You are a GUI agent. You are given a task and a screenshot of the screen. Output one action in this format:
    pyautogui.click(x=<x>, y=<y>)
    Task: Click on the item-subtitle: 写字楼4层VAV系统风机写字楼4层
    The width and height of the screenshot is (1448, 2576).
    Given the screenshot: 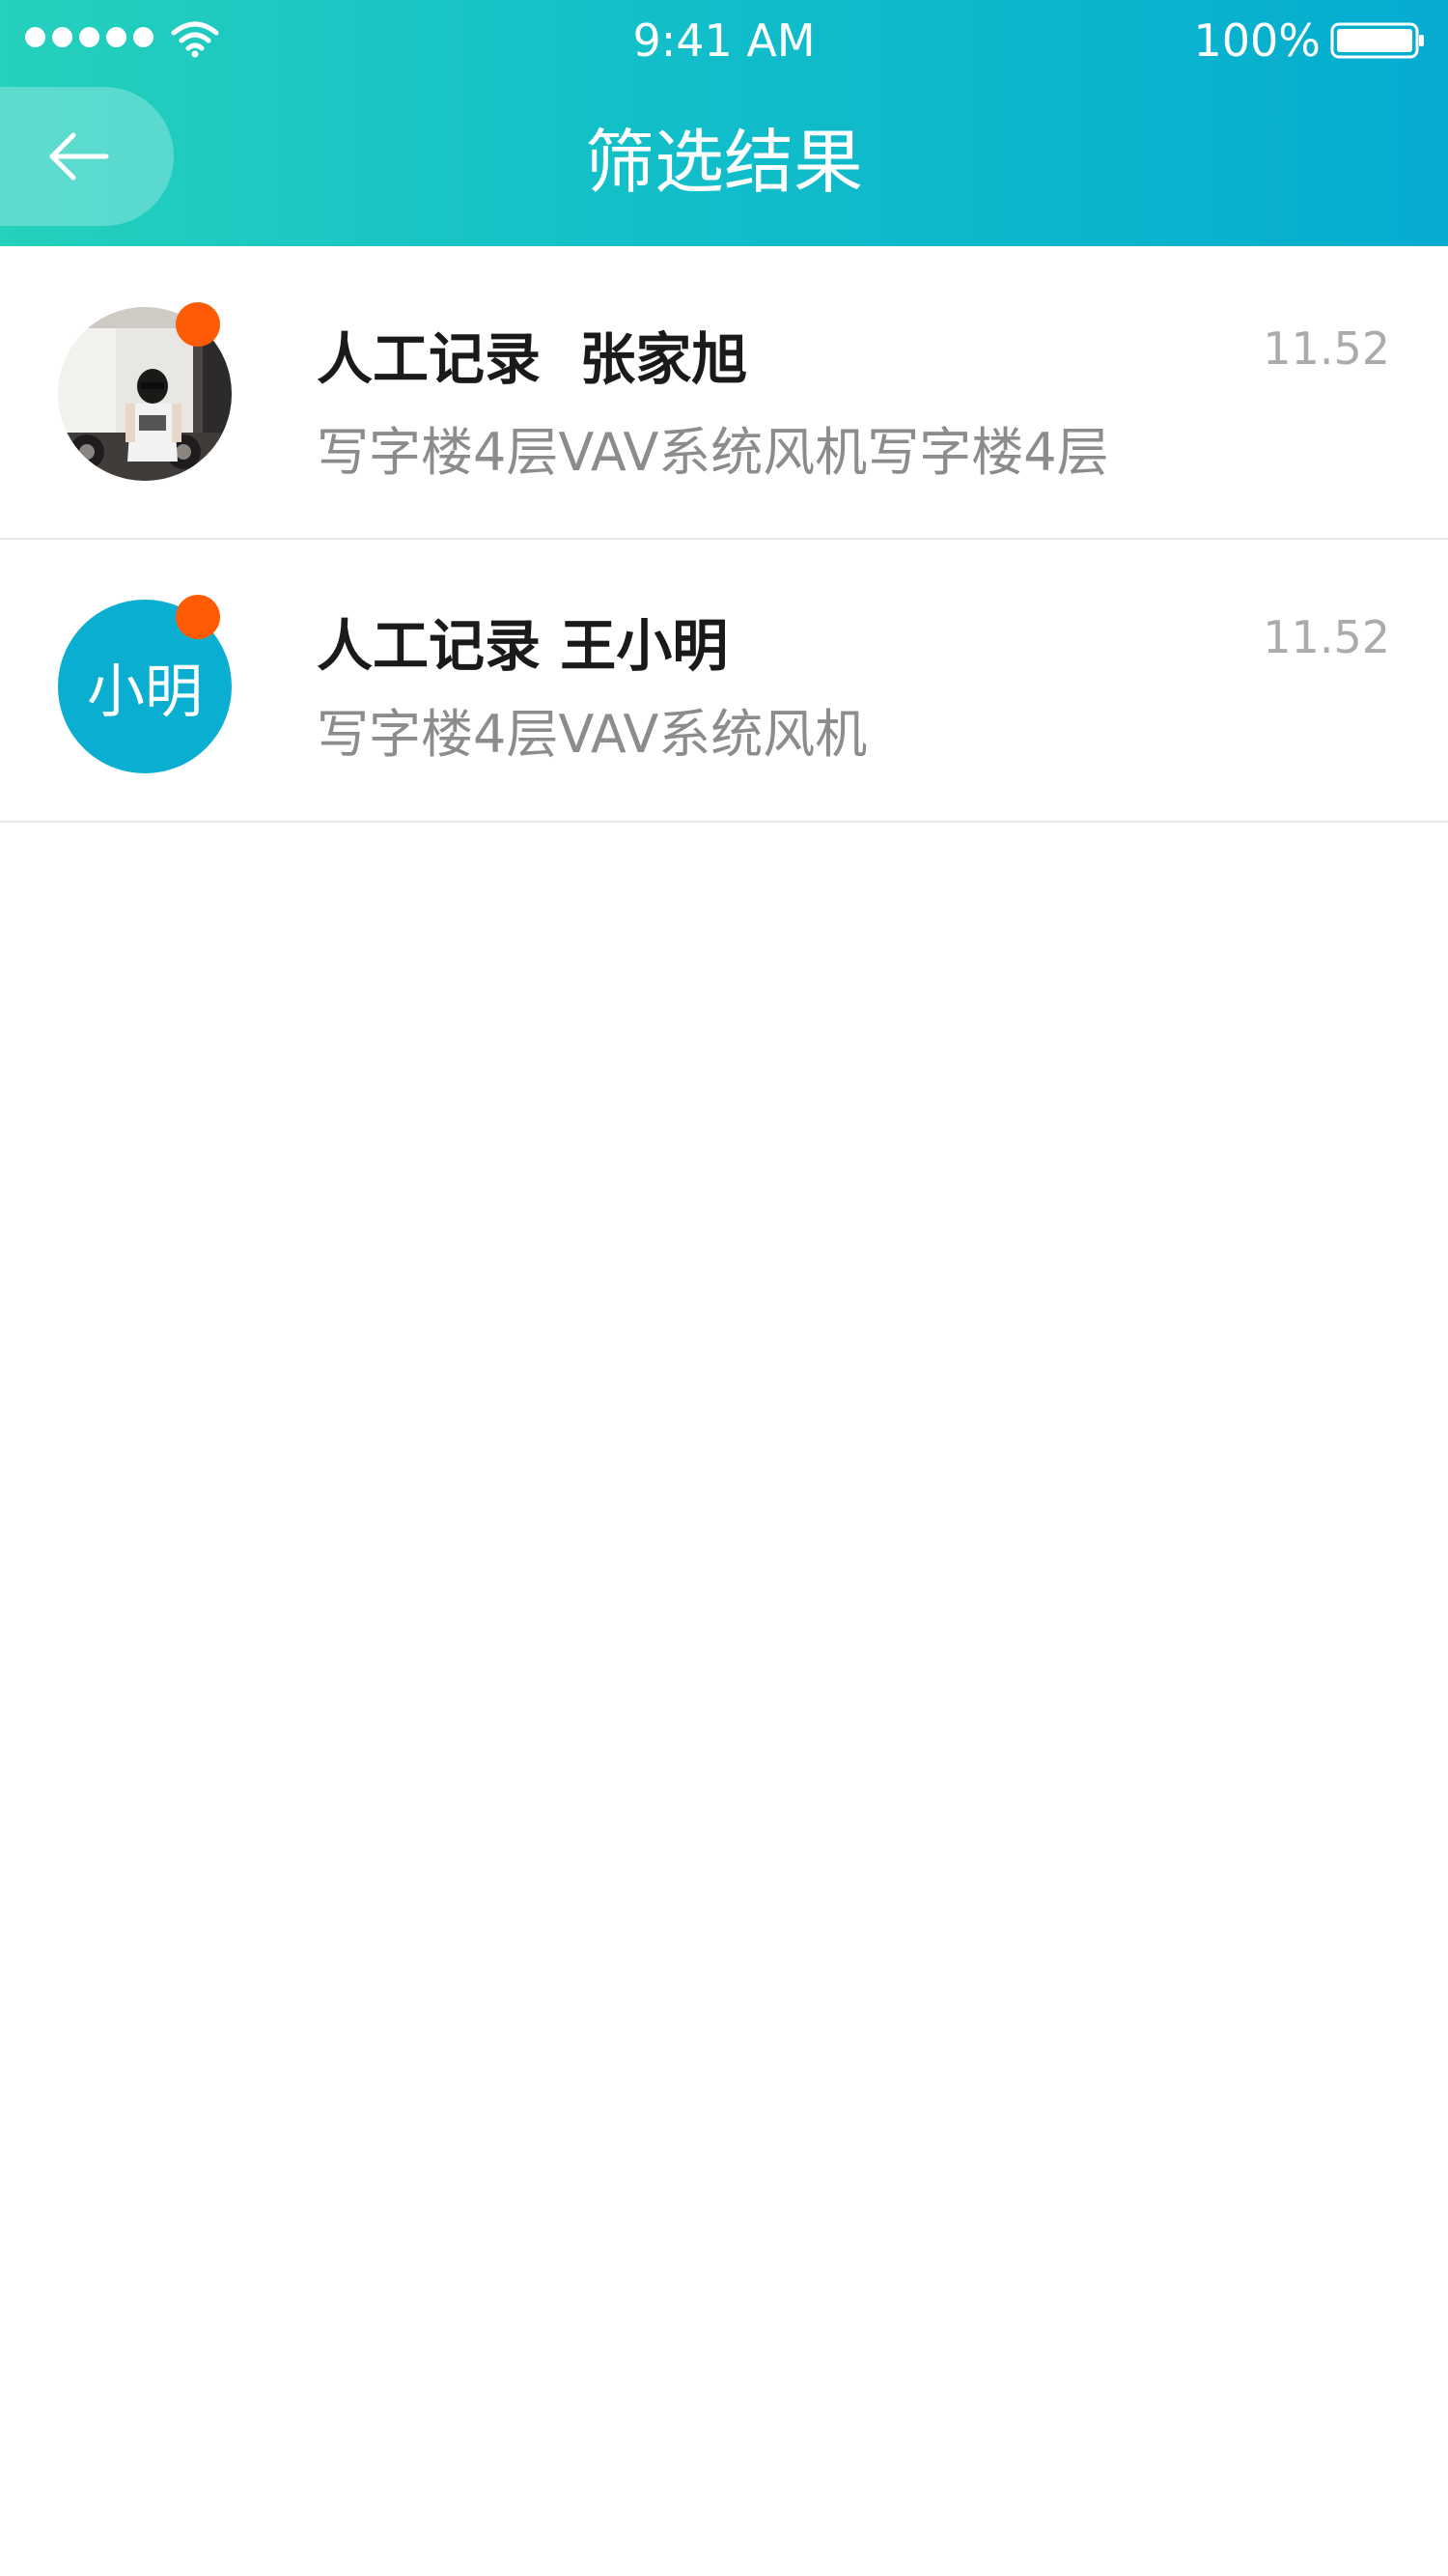 What is the action you would take?
    pyautogui.click(x=713, y=453)
    